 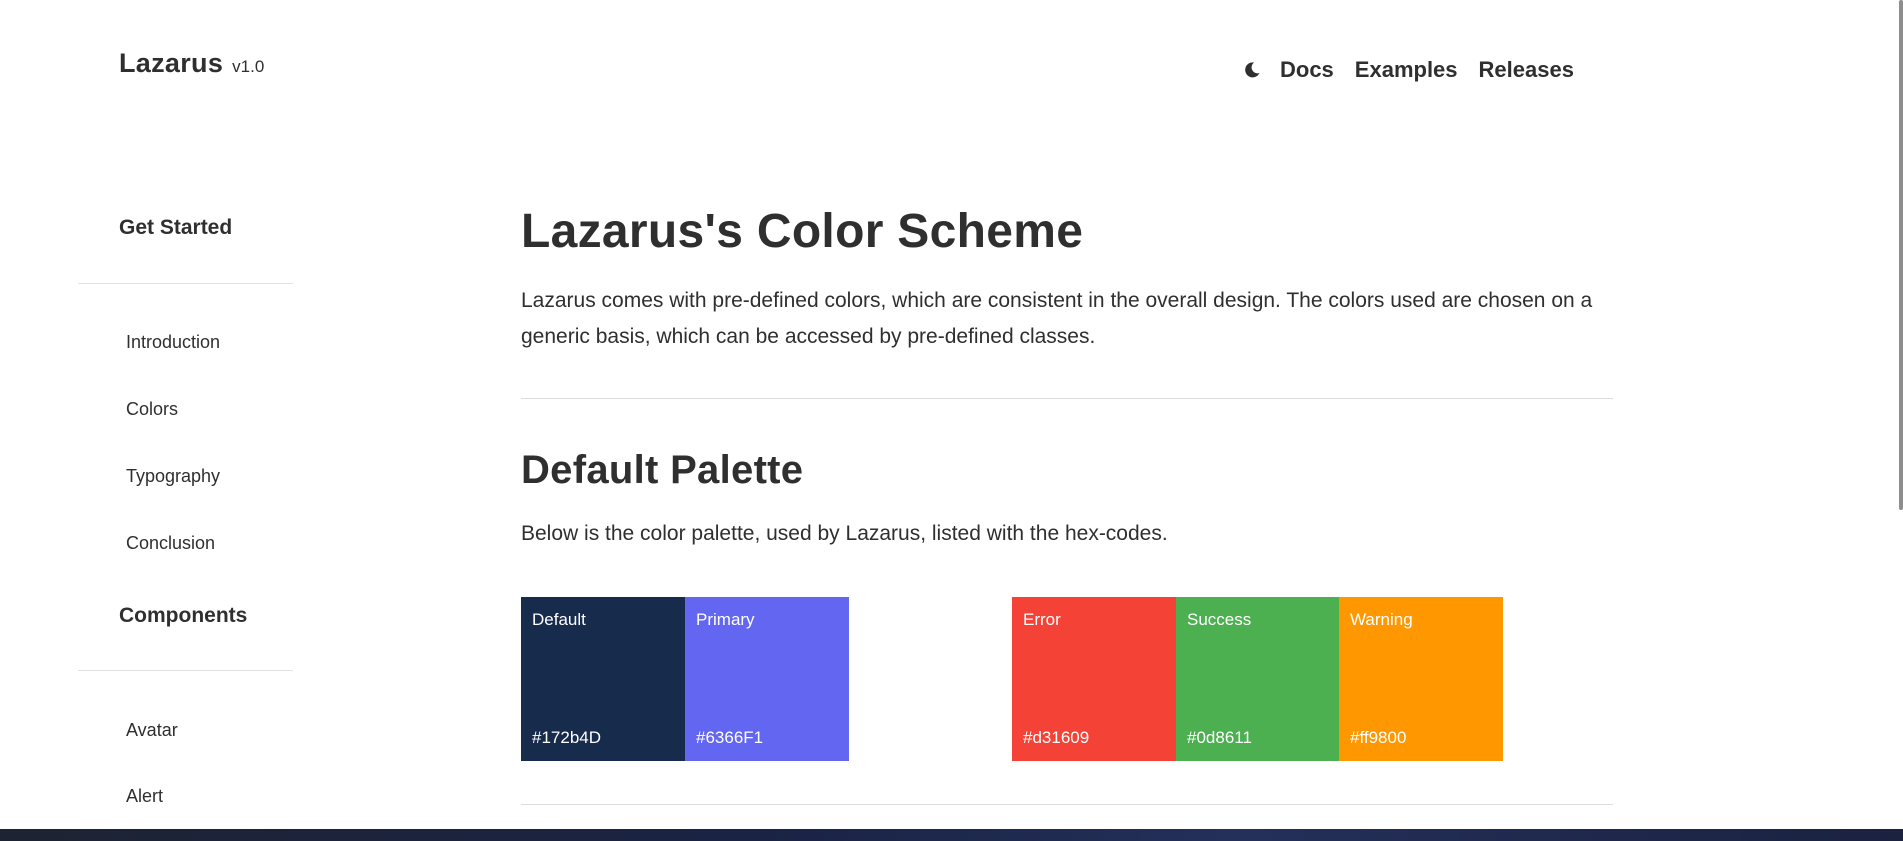 What do you see at coordinates (1421, 679) in the screenshot?
I see `swatch-warning: Warning #ff9800` at bounding box center [1421, 679].